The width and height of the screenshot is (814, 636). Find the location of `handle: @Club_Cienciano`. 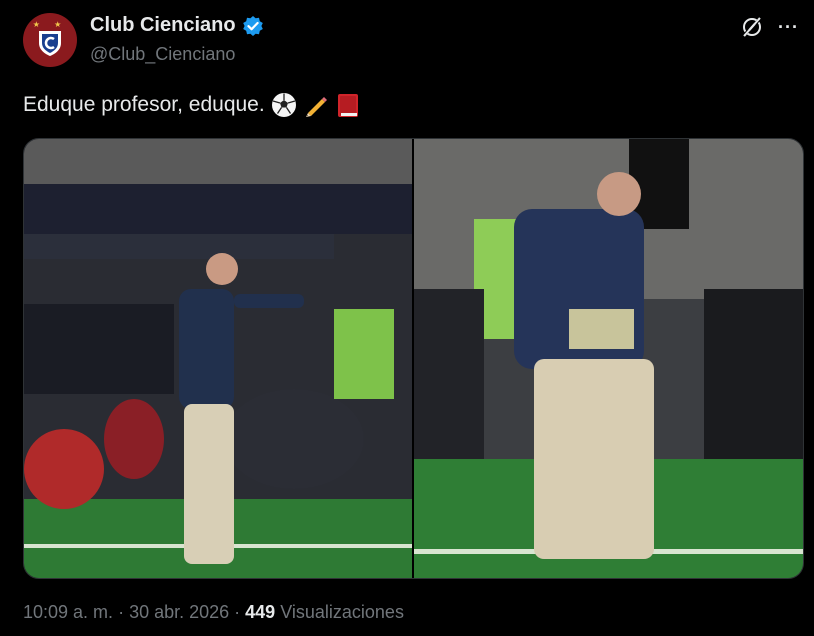

handle: @Club_Cienciano is located at coordinates (162, 54).